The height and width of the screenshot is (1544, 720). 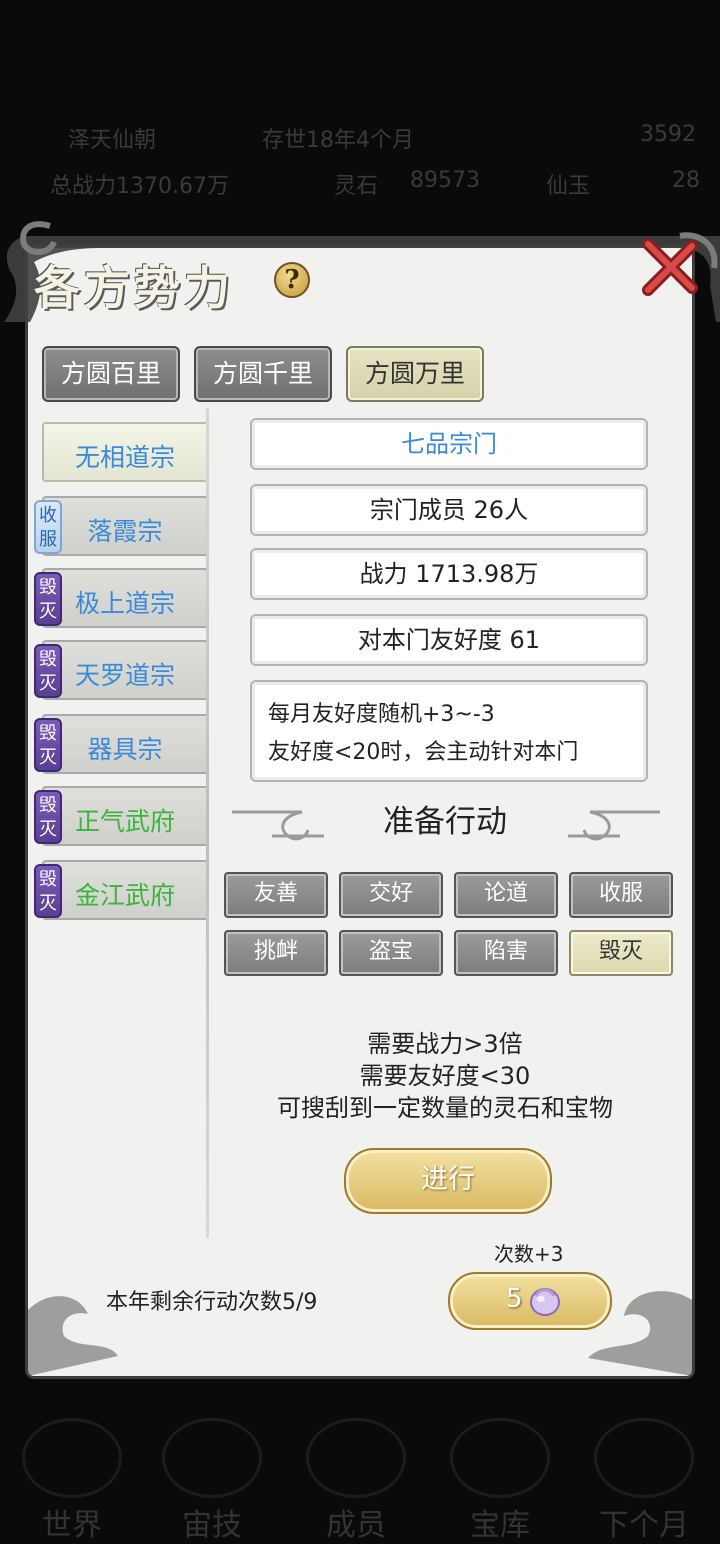 I want to click on cloud-ornament-right-icon, so click(x=614, y=825).